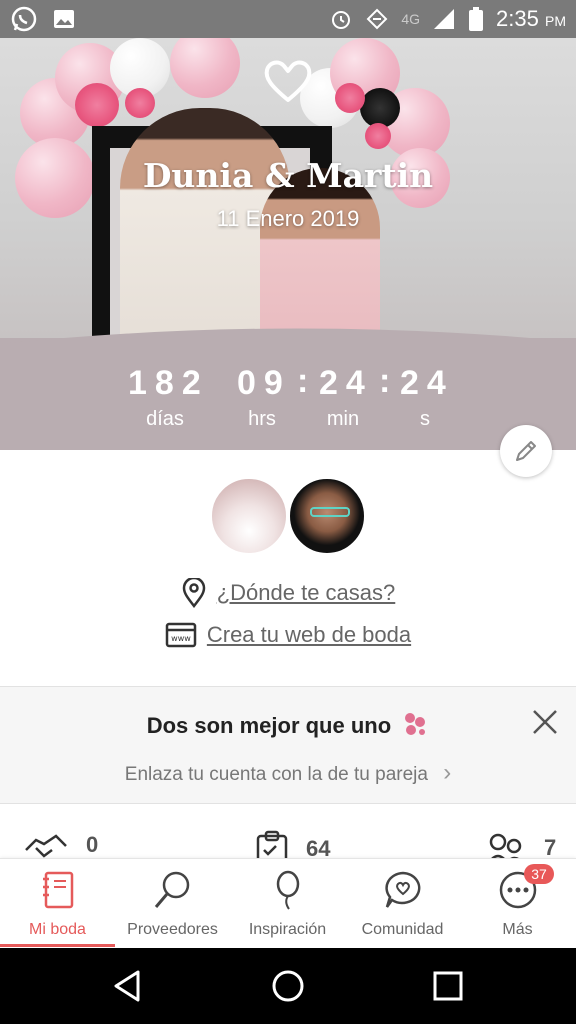  What do you see at coordinates (288, 890) in the screenshot?
I see `balloon-icon` at bounding box center [288, 890].